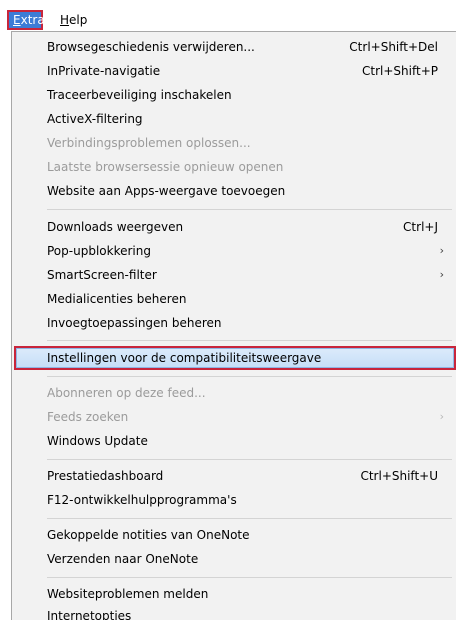 The height and width of the screenshot is (620, 456). I want to click on menu-item-pop-upblokkering: Pop-upblokkering ›, so click(234, 251).